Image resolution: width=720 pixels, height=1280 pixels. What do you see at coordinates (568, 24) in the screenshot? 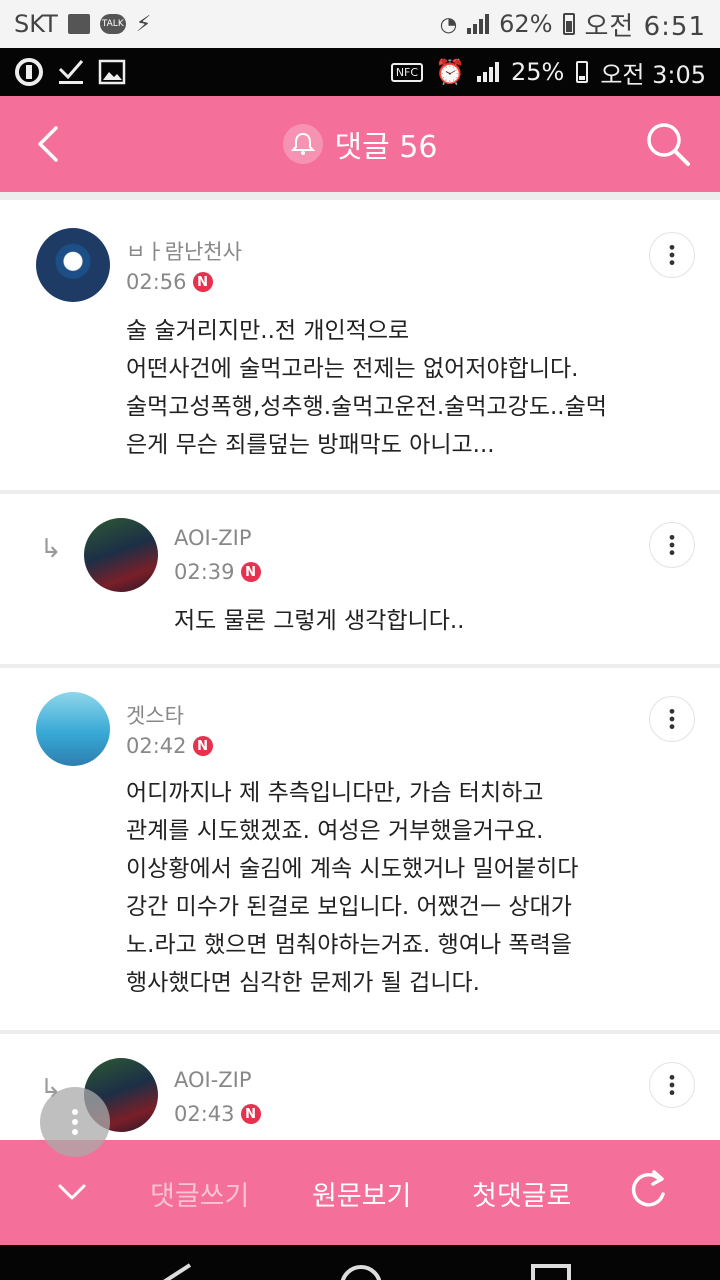
I see `outer-battery-icon` at bounding box center [568, 24].